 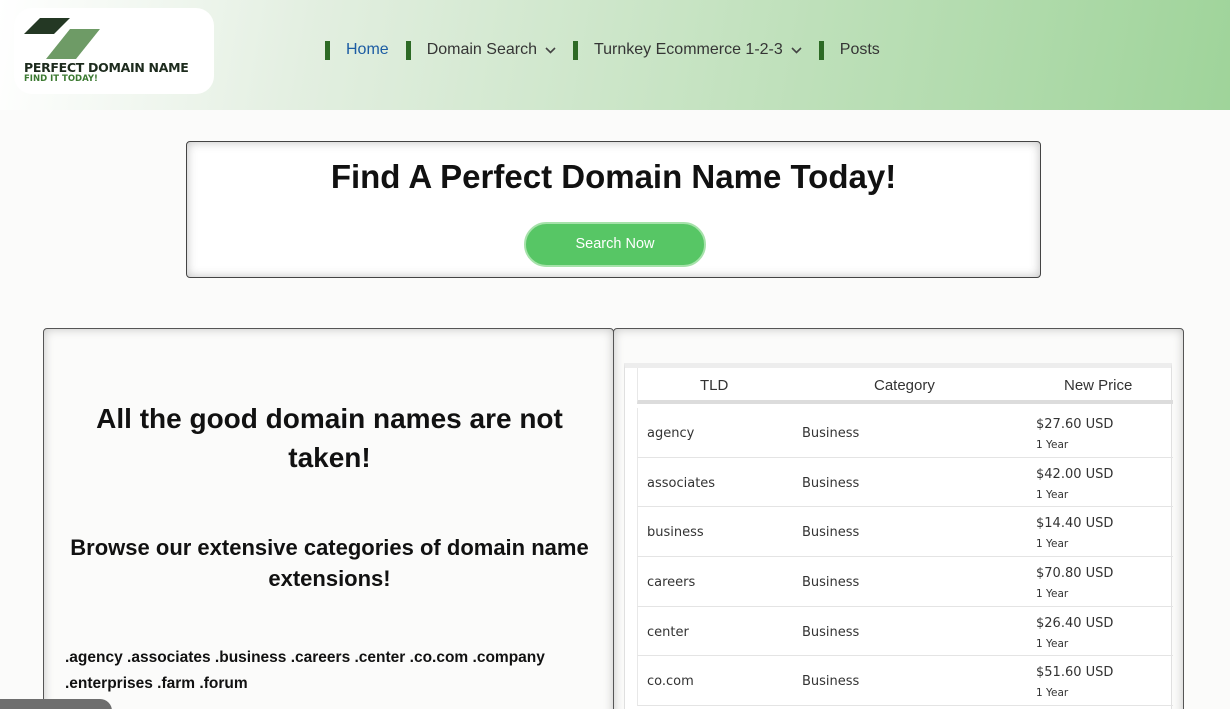 What do you see at coordinates (329, 438) in the screenshot?
I see `info-heading: All the good domain names are not taken!` at bounding box center [329, 438].